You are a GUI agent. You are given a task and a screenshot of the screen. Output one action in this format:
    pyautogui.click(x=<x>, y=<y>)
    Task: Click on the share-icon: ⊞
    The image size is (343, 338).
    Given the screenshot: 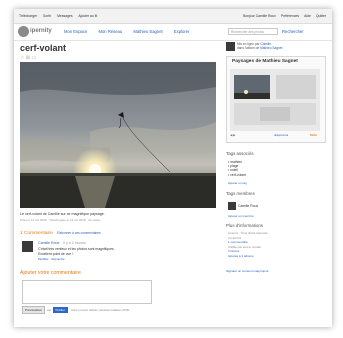 What is the action you would take?
    pyautogui.click(x=28, y=58)
    